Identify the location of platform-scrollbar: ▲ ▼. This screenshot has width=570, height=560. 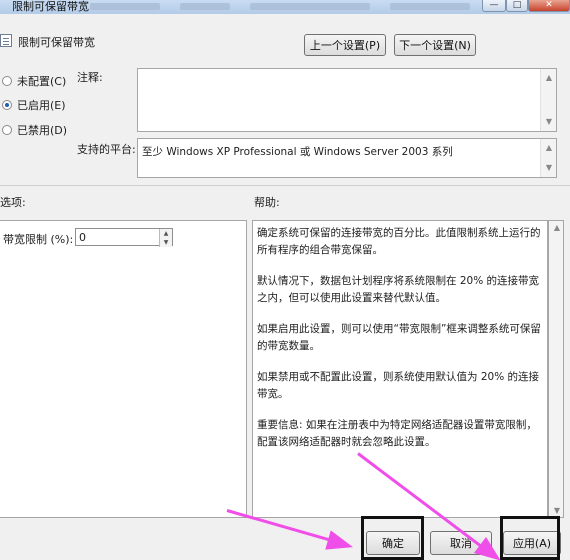
(548, 158).